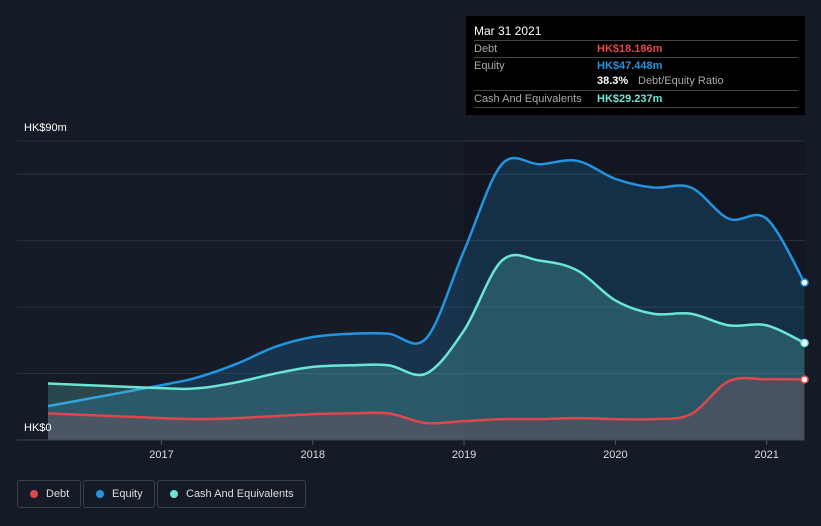 This screenshot has width=821, height=526. I want to click on debt-end-point, so click(804, 379).